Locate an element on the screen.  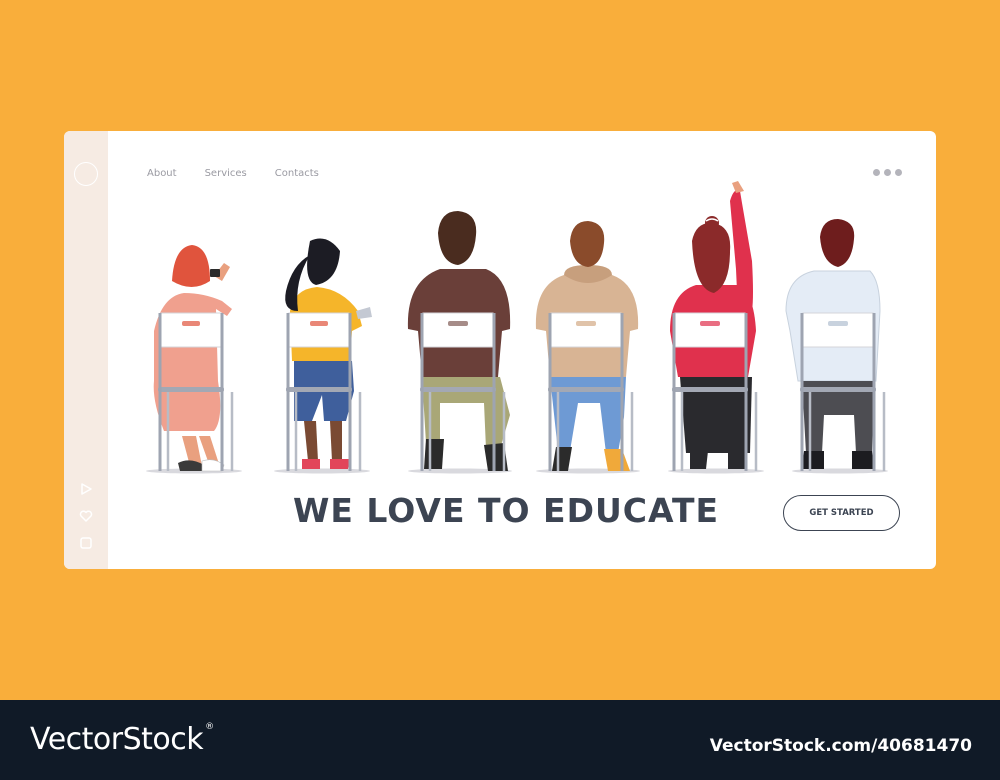
more-menu-icon is located at coordinates (887, 172).